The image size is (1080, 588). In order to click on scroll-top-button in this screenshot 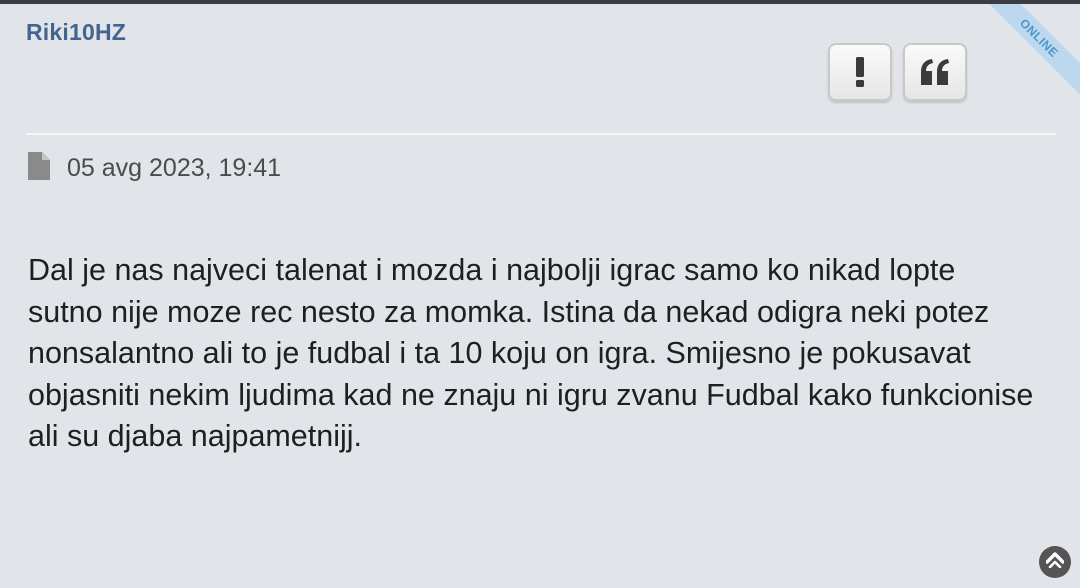, I will do `click(1055, 562)`.